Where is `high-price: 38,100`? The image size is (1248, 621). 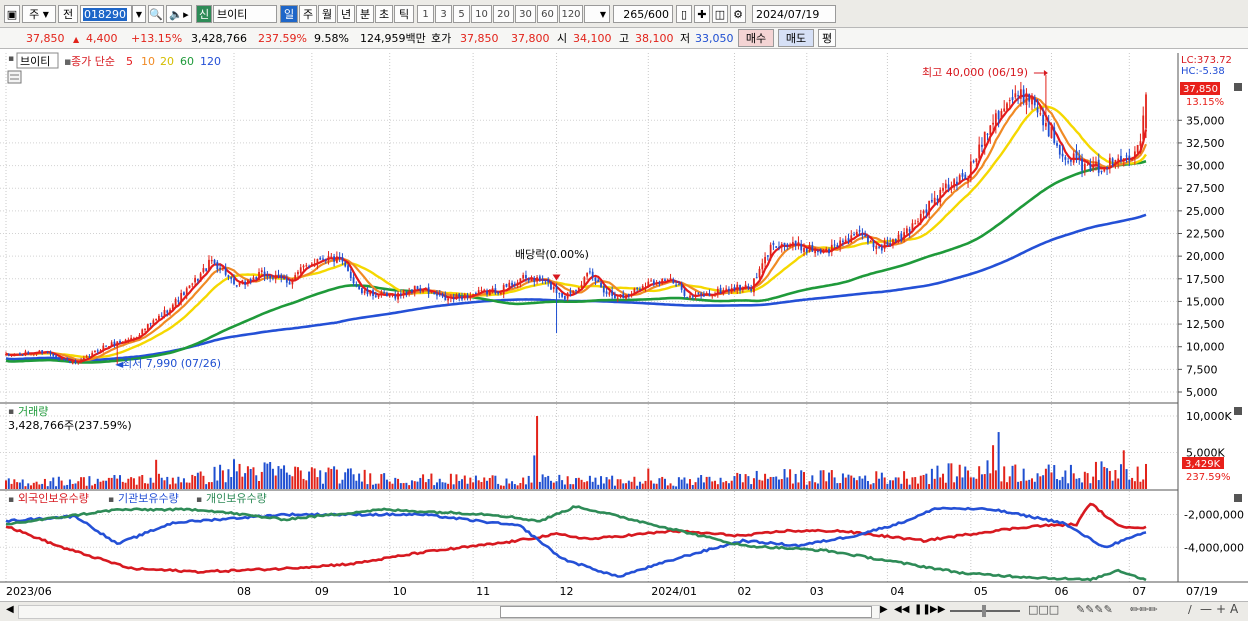 high-price: 38,100 is located at coordinates (654, 38).